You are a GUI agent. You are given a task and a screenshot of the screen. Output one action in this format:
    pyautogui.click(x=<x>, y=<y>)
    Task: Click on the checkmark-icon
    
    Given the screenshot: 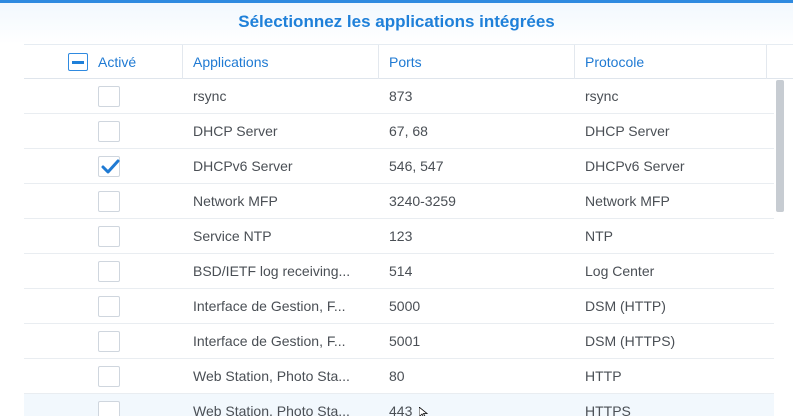 What is the action you would take?
    pyautogui.click(x=110, y=166)
    